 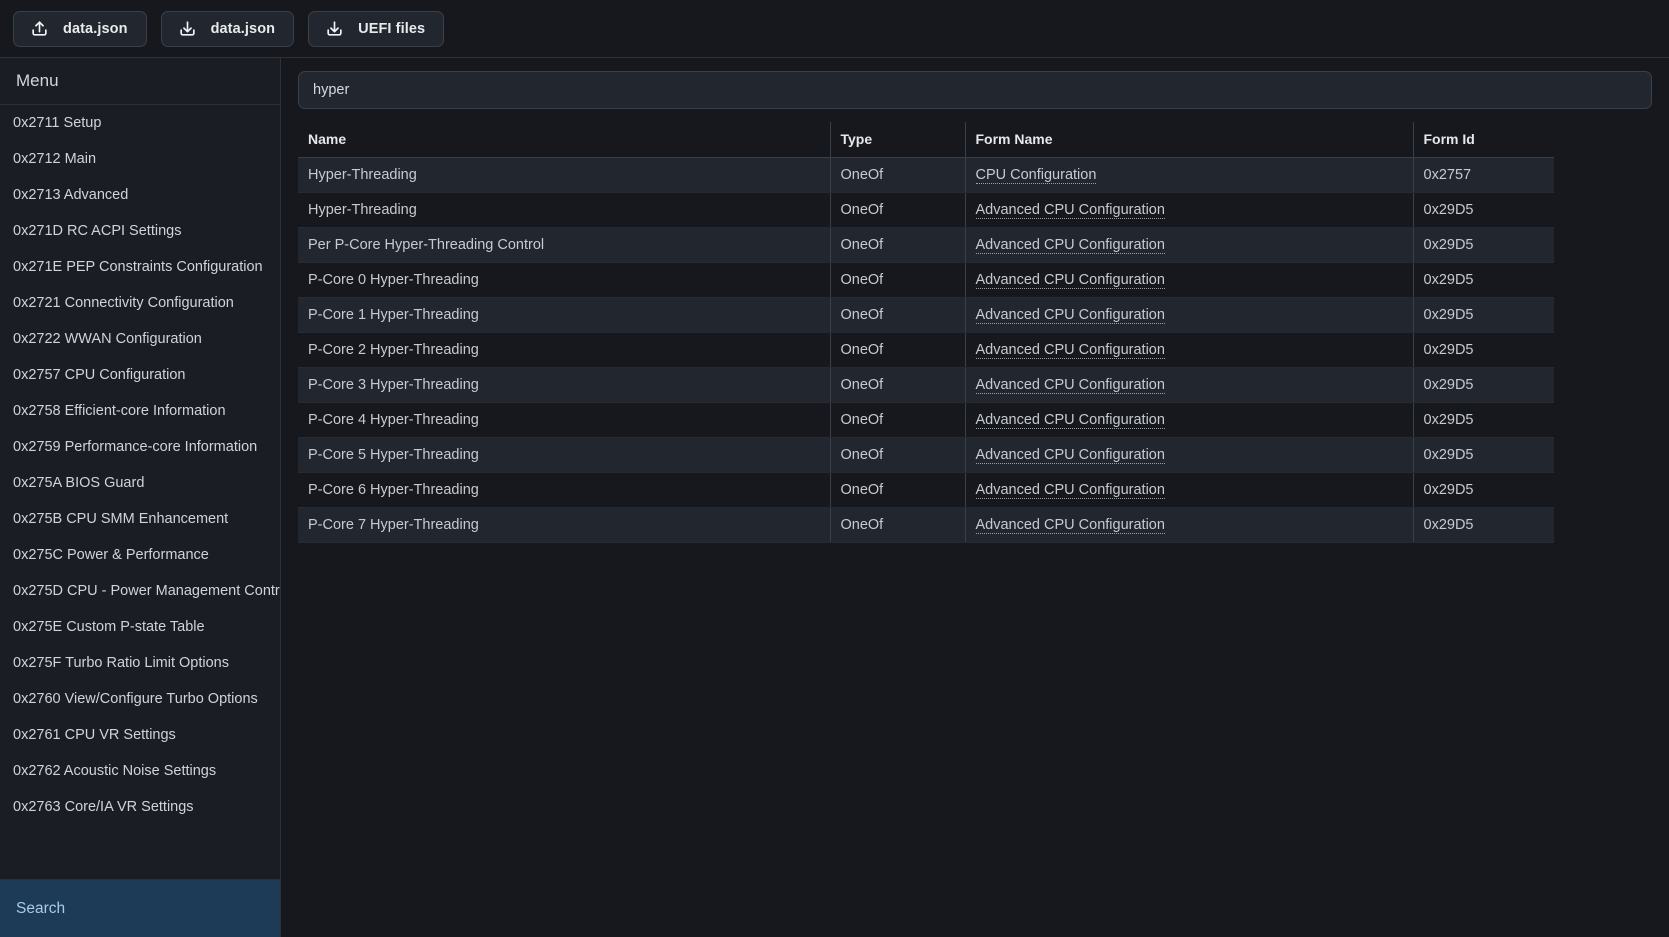 I want to click on sidebar-item-label: 0x271E PEP Constraints Configuration, so click(x=138, y=267).